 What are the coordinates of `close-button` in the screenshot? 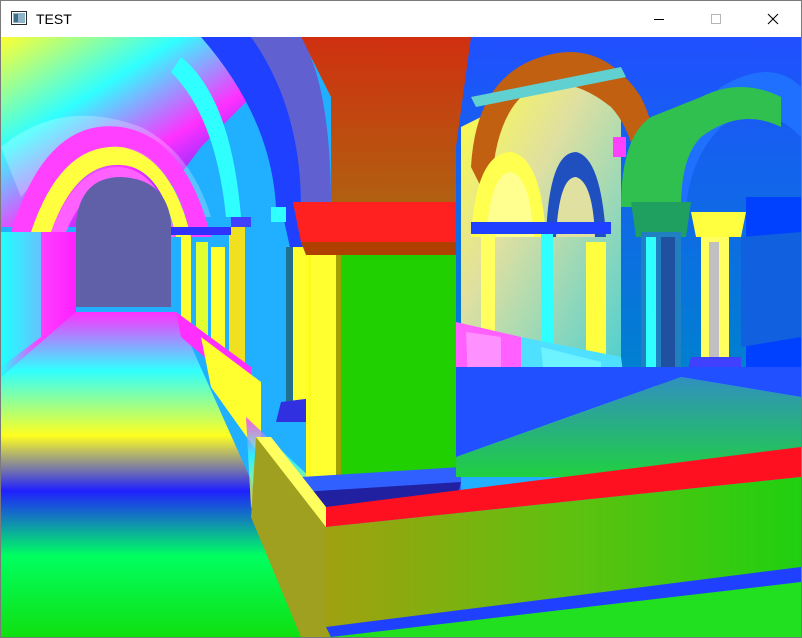 It's located at (773, 19).